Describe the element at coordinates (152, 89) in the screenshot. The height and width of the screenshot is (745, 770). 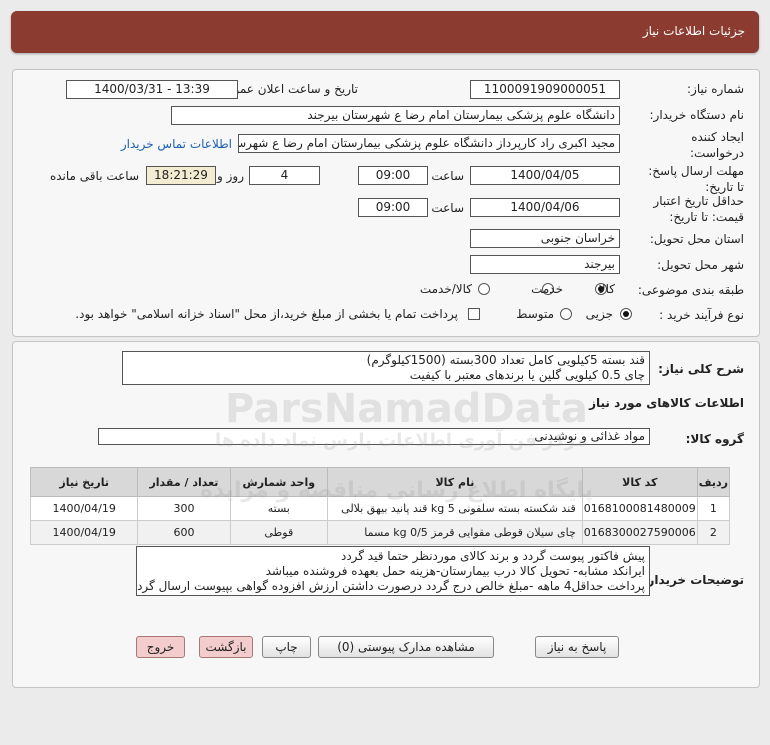
I see `announce-date-field: 1400/03/31 - 13:39` at that location.